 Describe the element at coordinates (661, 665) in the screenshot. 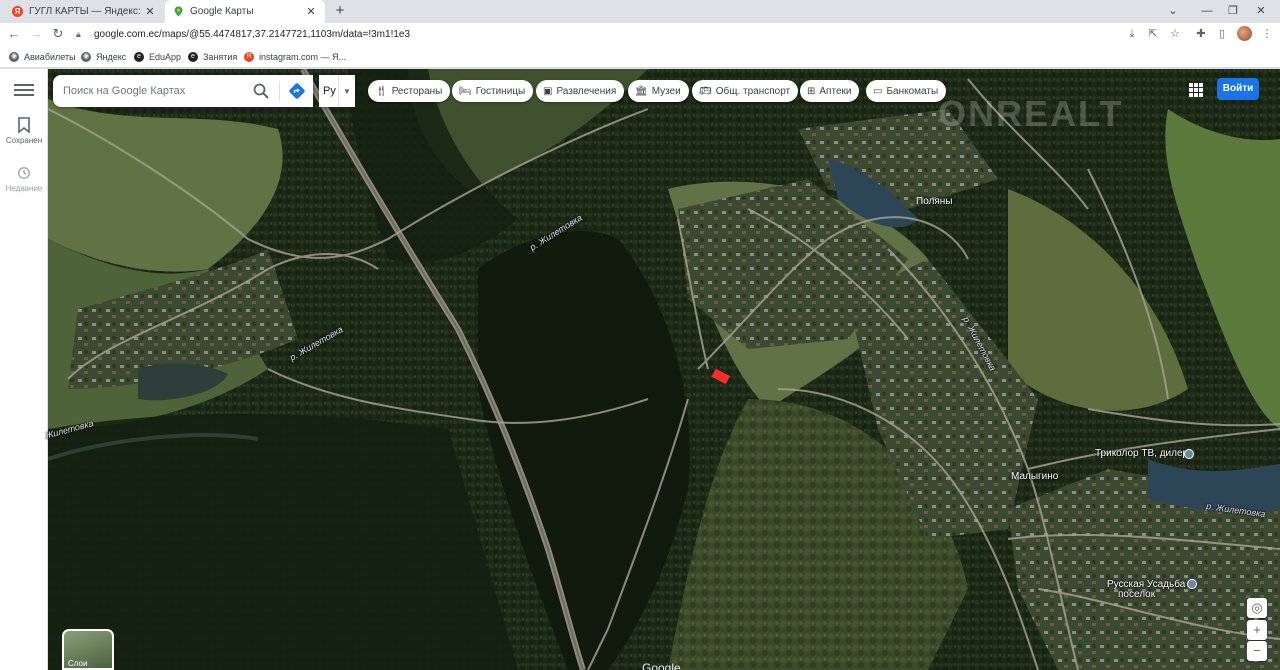

I see `google-watermark: Google` at that location.